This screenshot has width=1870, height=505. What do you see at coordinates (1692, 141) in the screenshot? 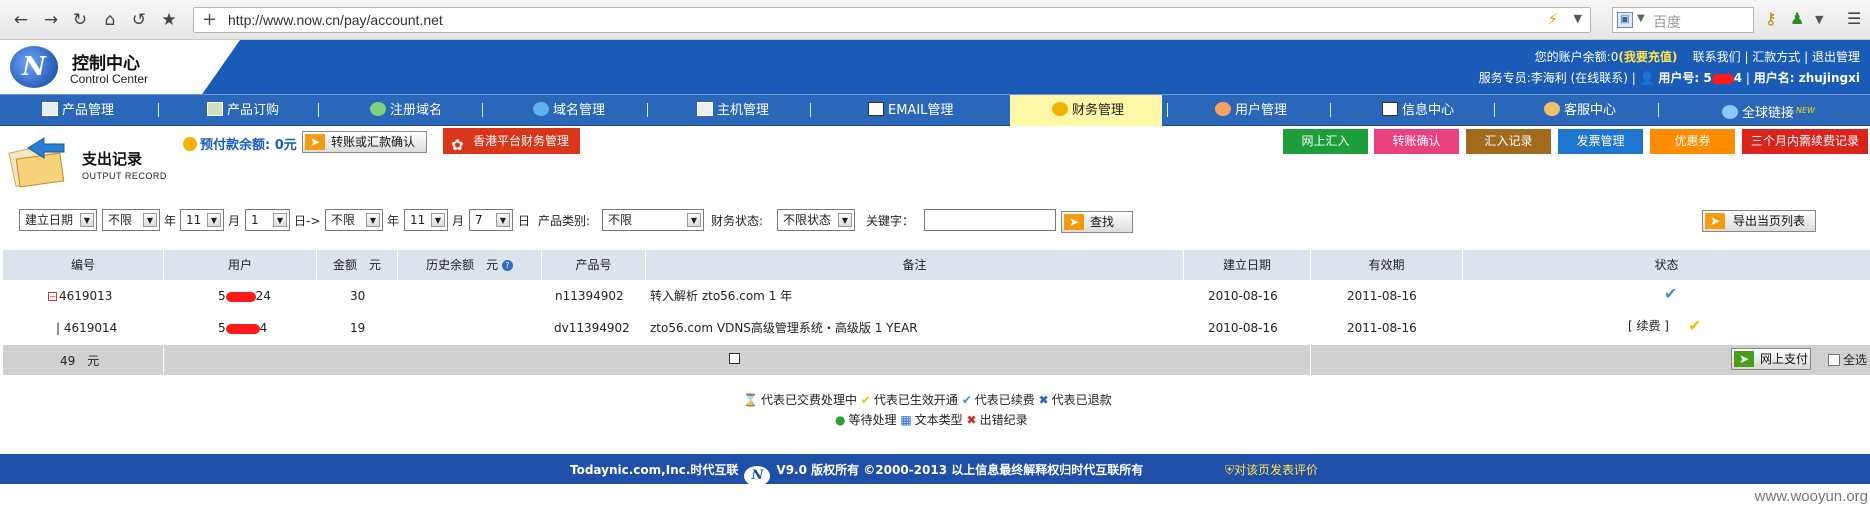
I see `quick-coupon-button: 优惠券` at bounding box center [1692, 141].